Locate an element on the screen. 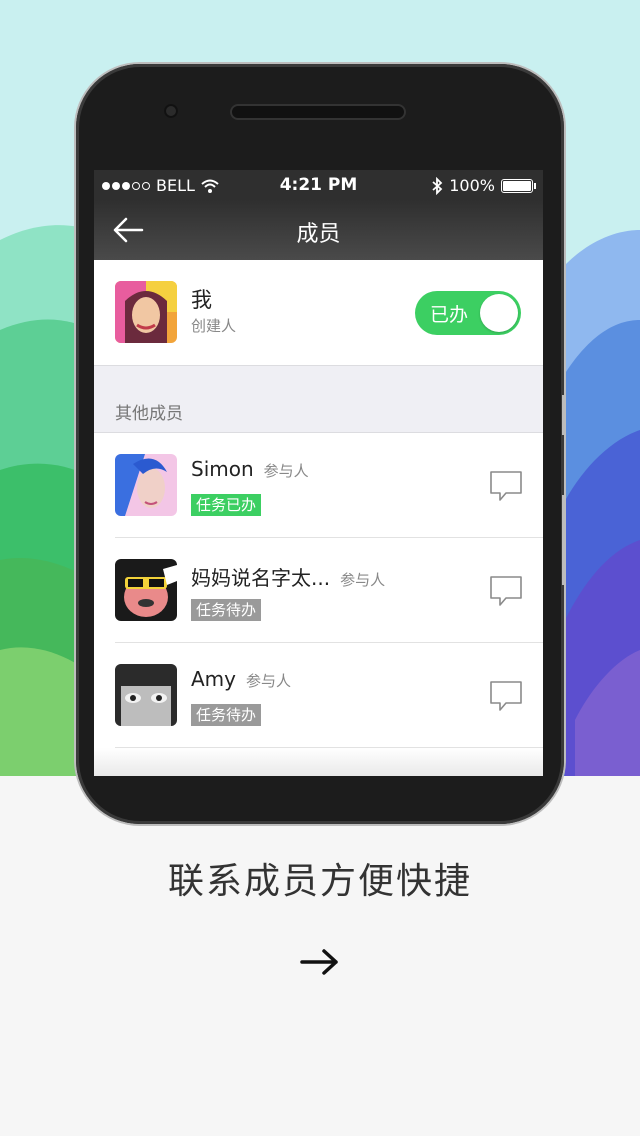 The width and height of the screenshot is (640, 1136). member-name: 妈妈说名字太... 参与人 is located at coordinates (288, 578).